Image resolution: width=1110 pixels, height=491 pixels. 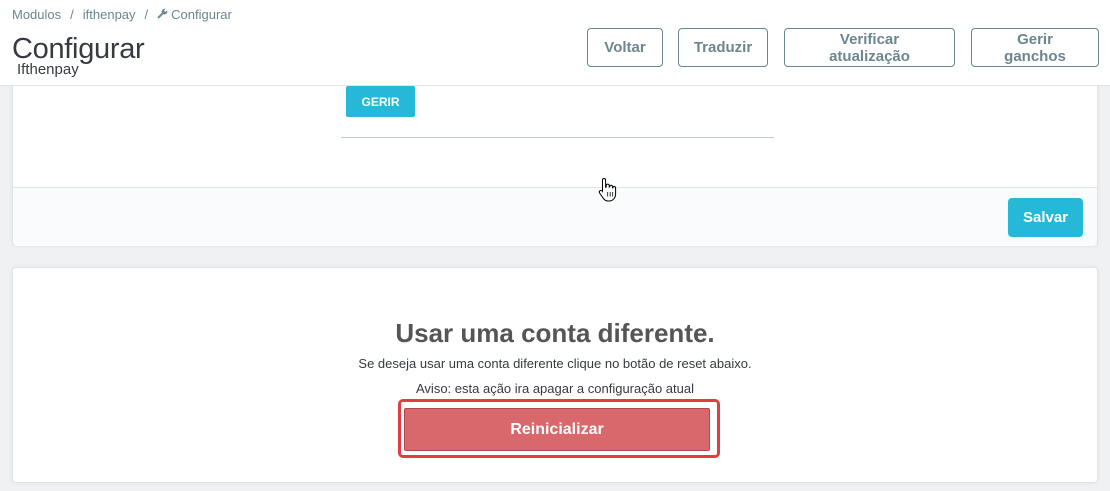 I want to click on translate-button: Traduzir, so click(x=723, y=47).